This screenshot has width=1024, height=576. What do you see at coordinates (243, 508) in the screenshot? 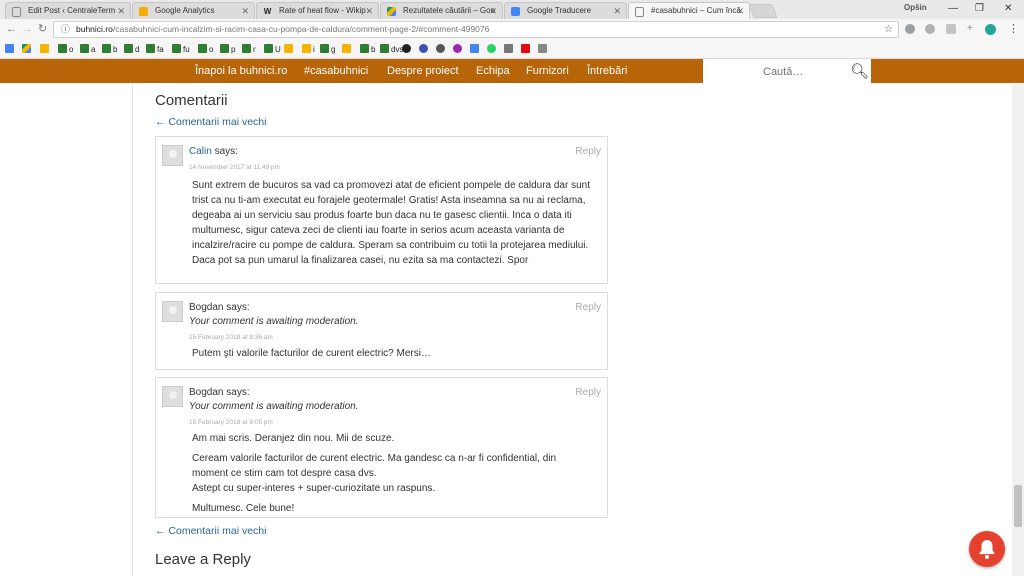
I see `comment-paragraph: Multumesc. Cele bune!` at bounding box center [243, 508].